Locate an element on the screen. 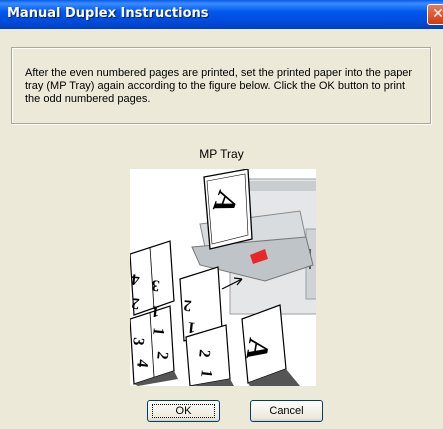 The width and height of the screenshot is (443, 429). cancel-button: Cancel is located at coordinates (286, 411).